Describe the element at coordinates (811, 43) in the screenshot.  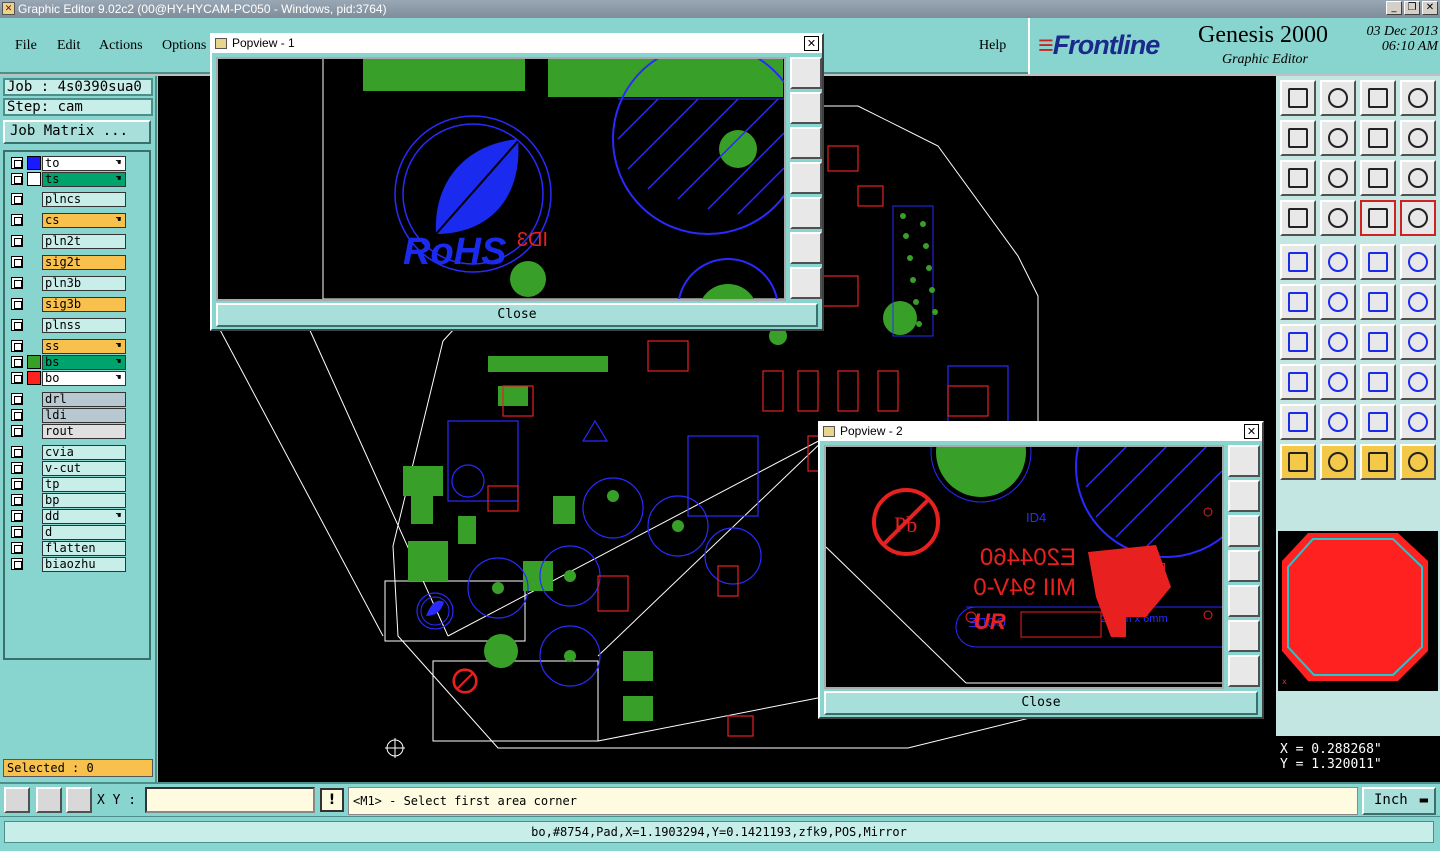
I see `popview-1-close-x: ✕` at that location.